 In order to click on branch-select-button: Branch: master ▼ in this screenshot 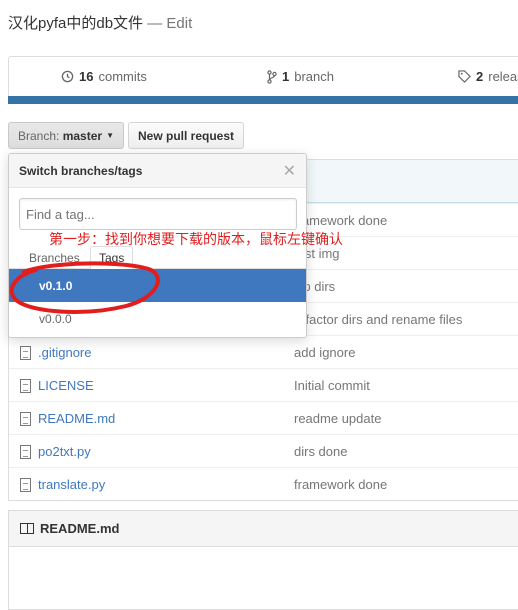, I will do `click(66, 135)`.